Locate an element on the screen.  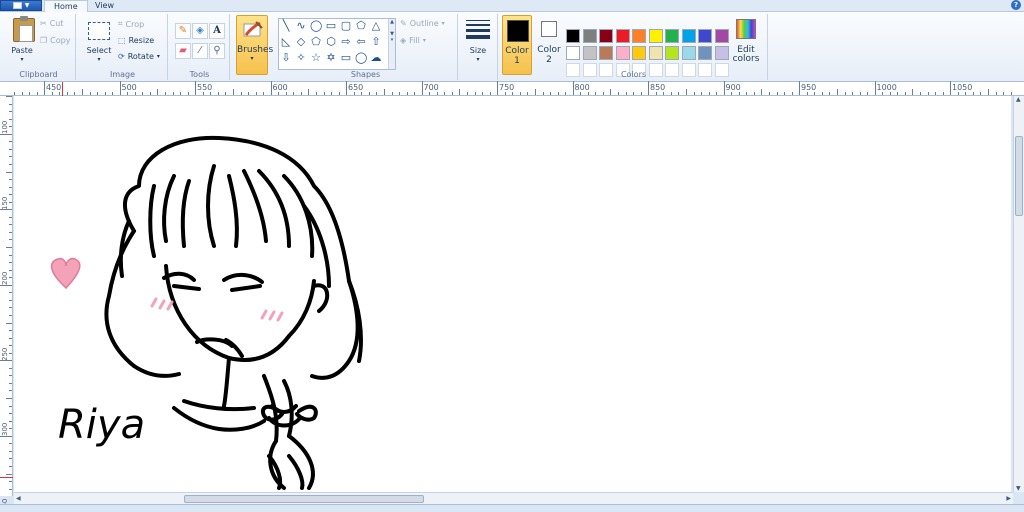
right-arrow-shape-icon: ⇨ is located at coordinates (346, 42).